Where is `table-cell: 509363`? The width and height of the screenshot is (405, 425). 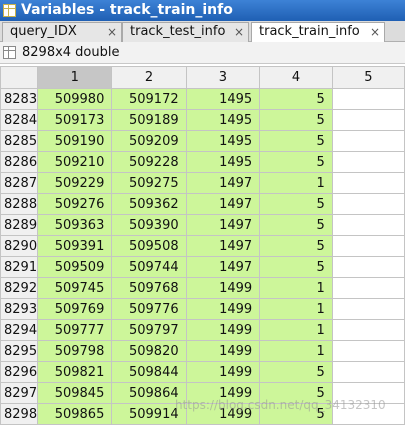
table-cell: 509363 is located at coordinates (75, 225).